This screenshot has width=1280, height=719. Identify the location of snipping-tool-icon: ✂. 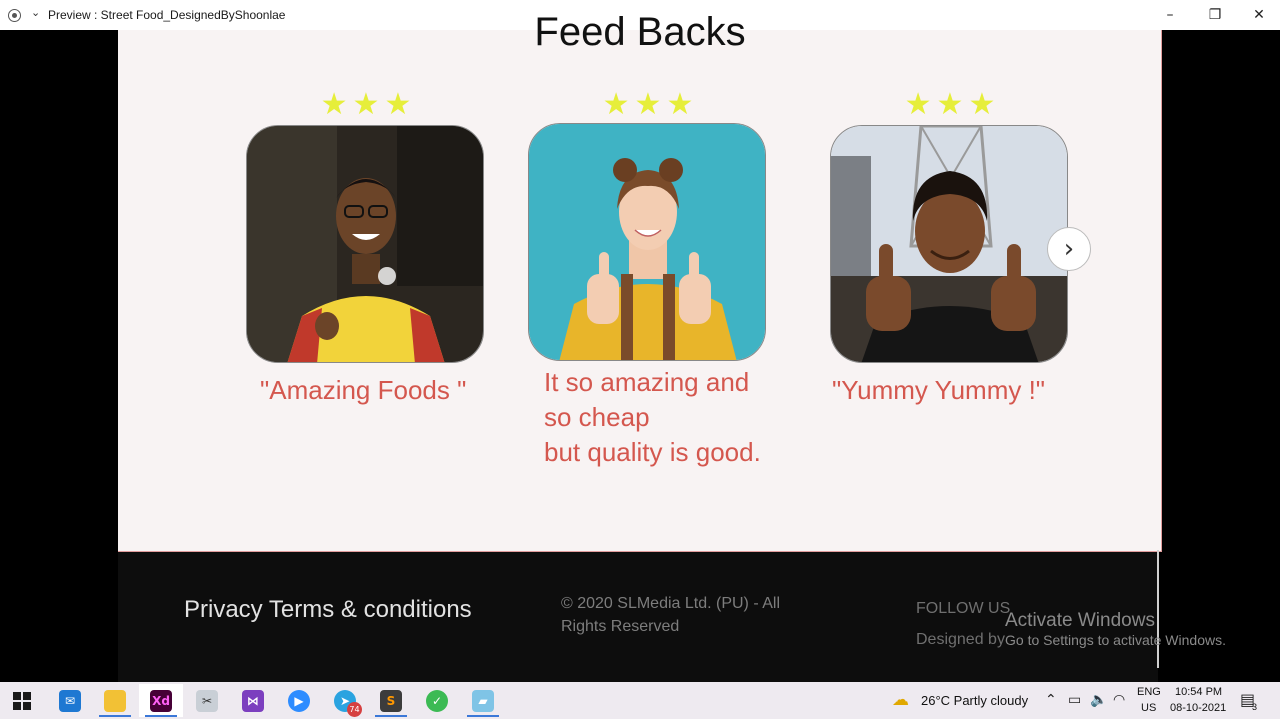
(207, 700).